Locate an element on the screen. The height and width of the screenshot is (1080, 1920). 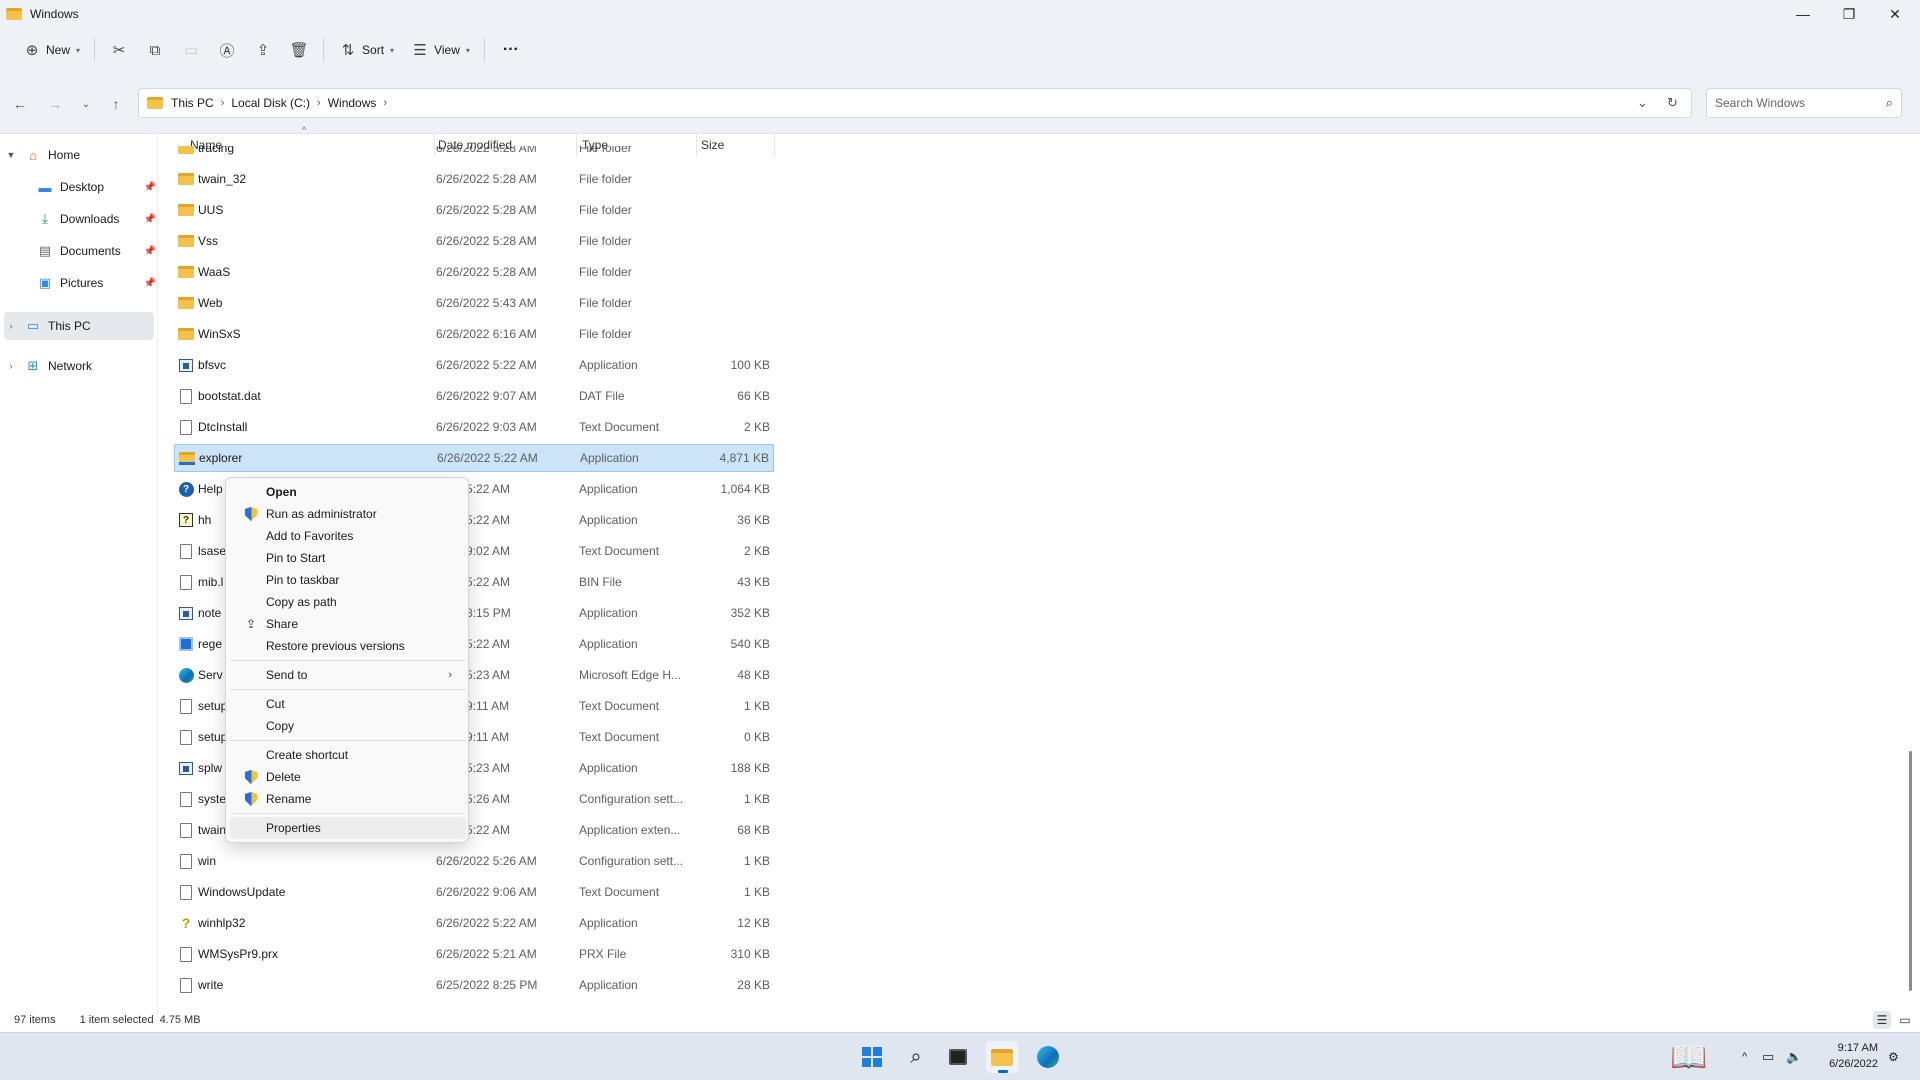
forward-button: → is located at coordinates (55, 104).